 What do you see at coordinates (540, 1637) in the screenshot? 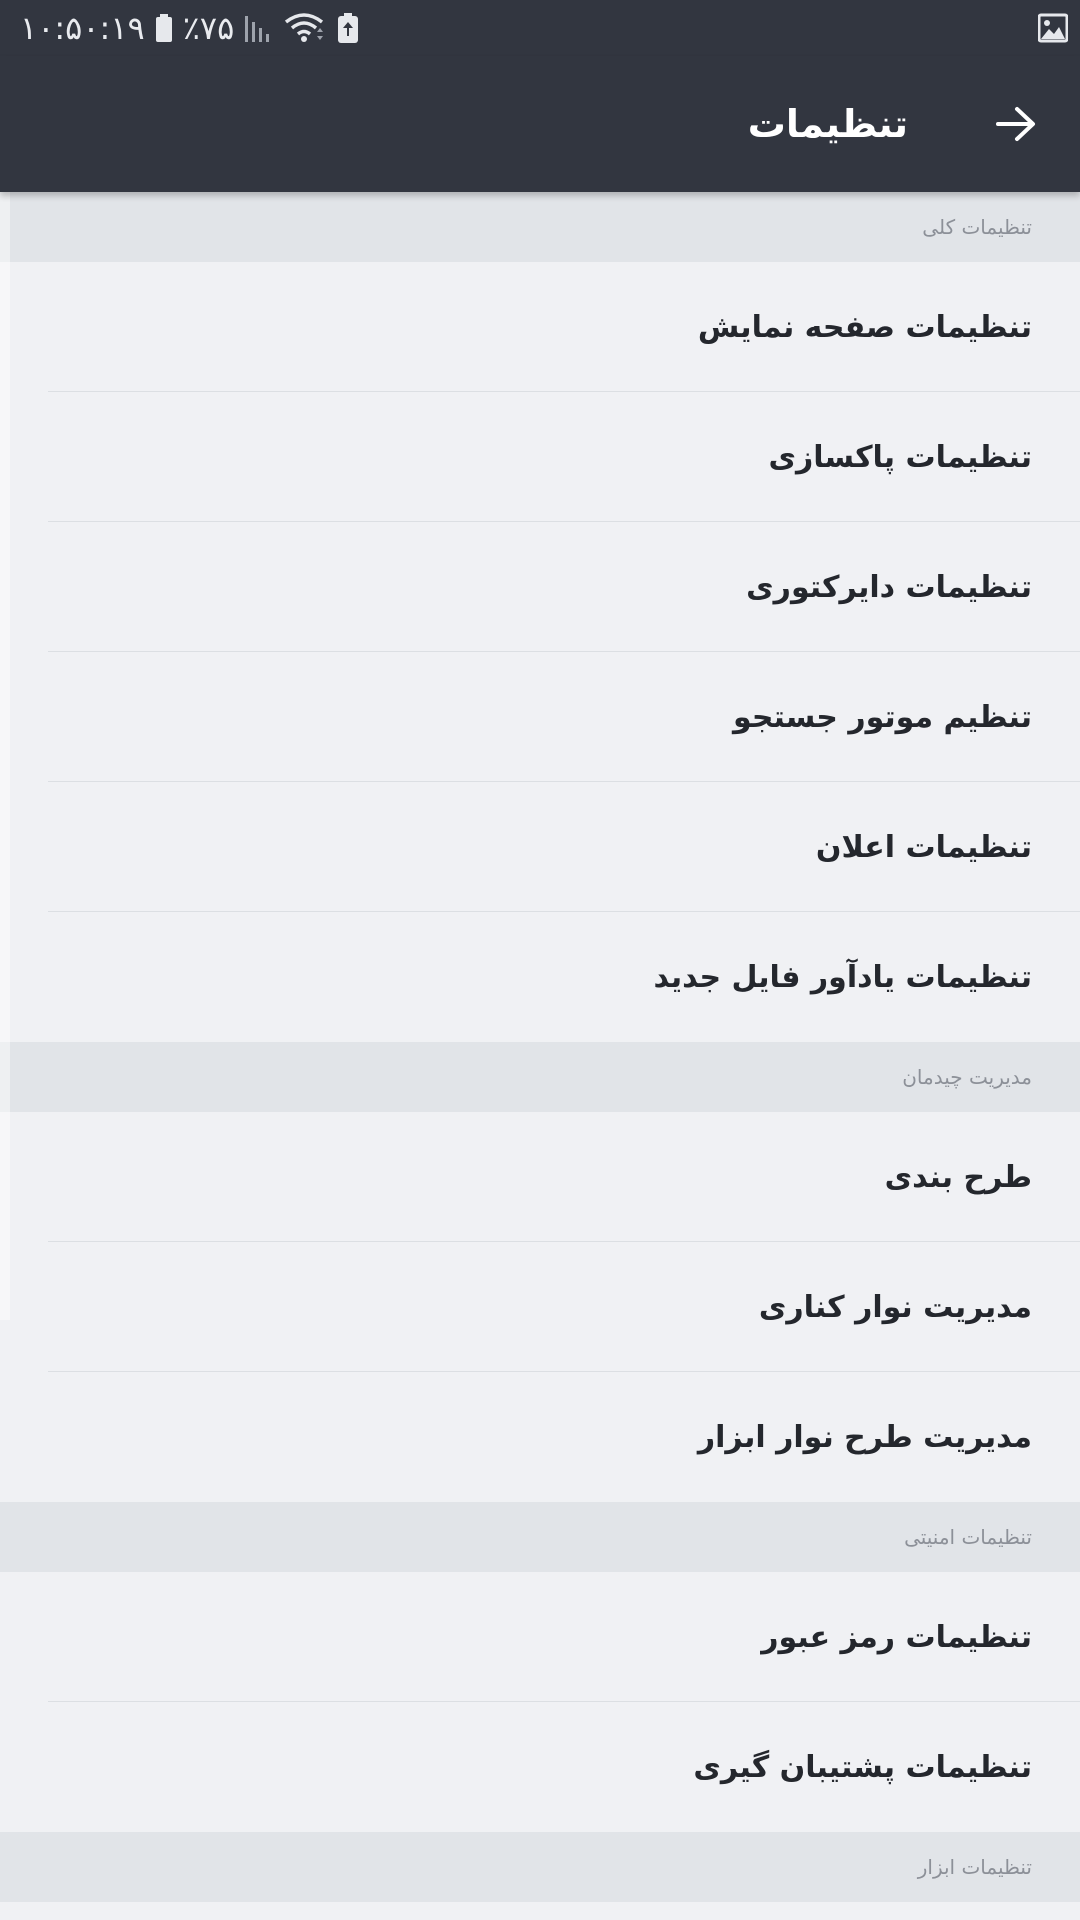
I see `setting-password: تنظیمات رمز عبور` at bounding box center [540, 1637].